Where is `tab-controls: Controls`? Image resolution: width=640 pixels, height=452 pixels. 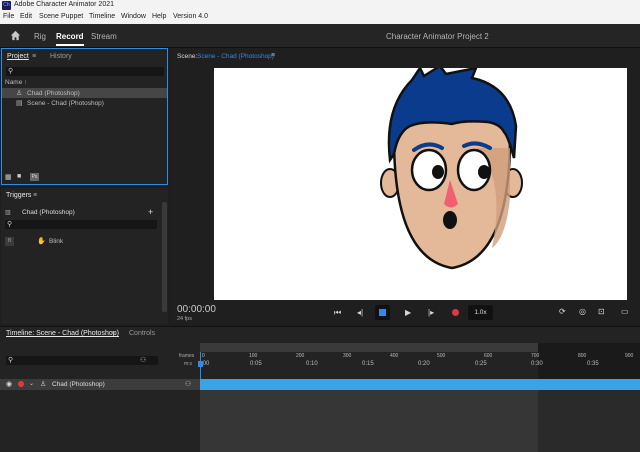
tab-controls: Controls is located at coordinates (142, 333).